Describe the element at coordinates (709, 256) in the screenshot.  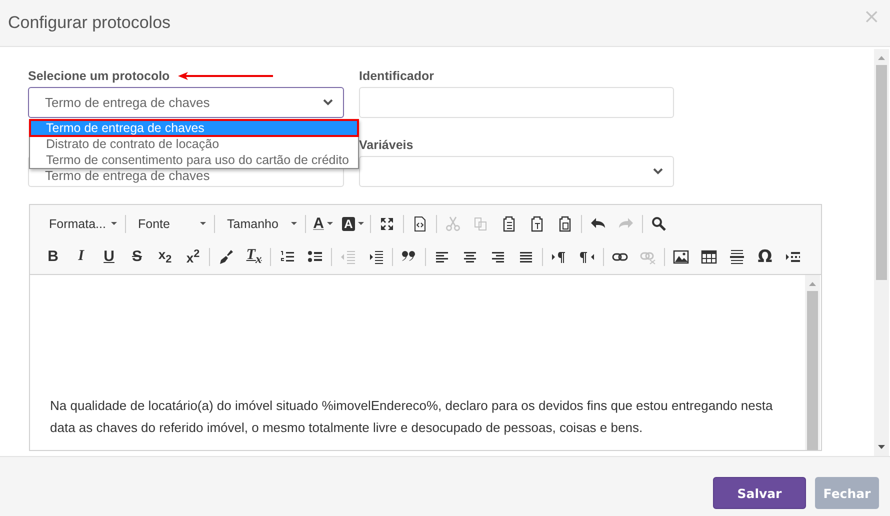
I see `table-icon` at that location.